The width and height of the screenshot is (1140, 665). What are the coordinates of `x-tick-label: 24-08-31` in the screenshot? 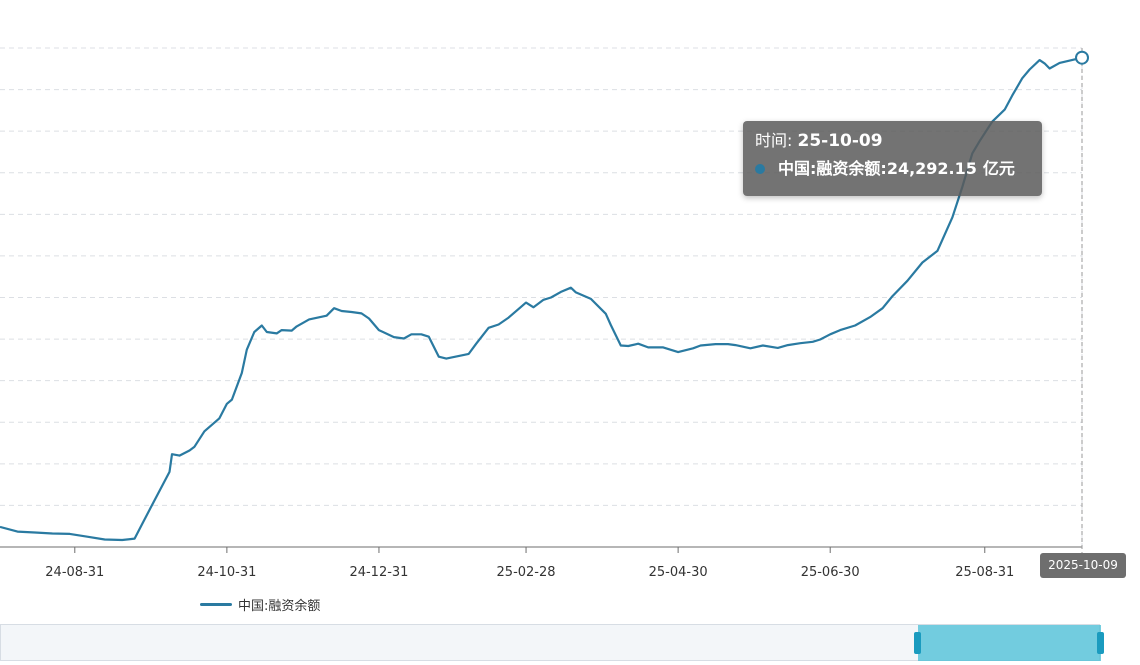 It's located at (74, 572).